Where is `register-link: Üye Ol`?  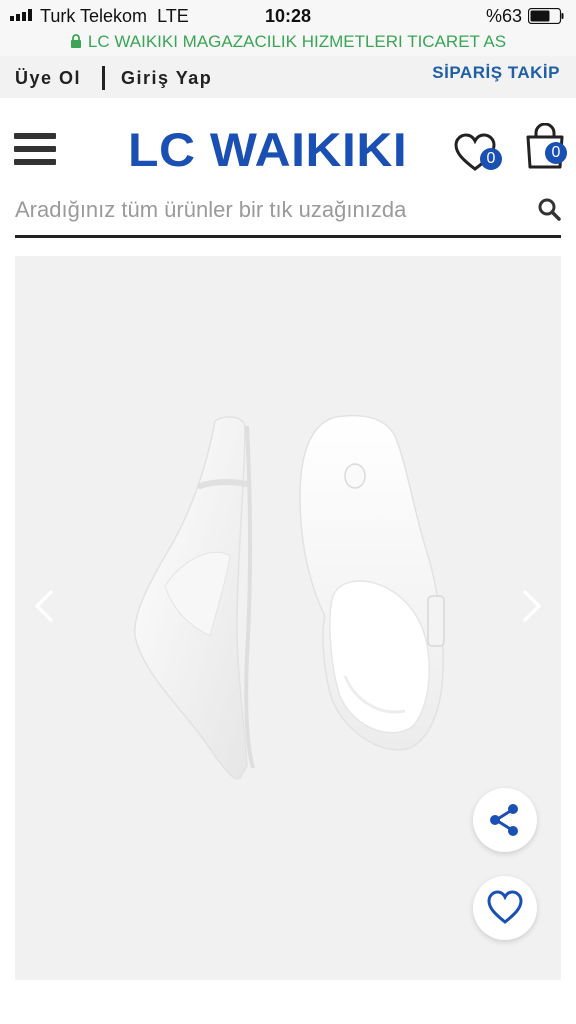
register-link: Üye Ol is located at coordinates (48, 78).